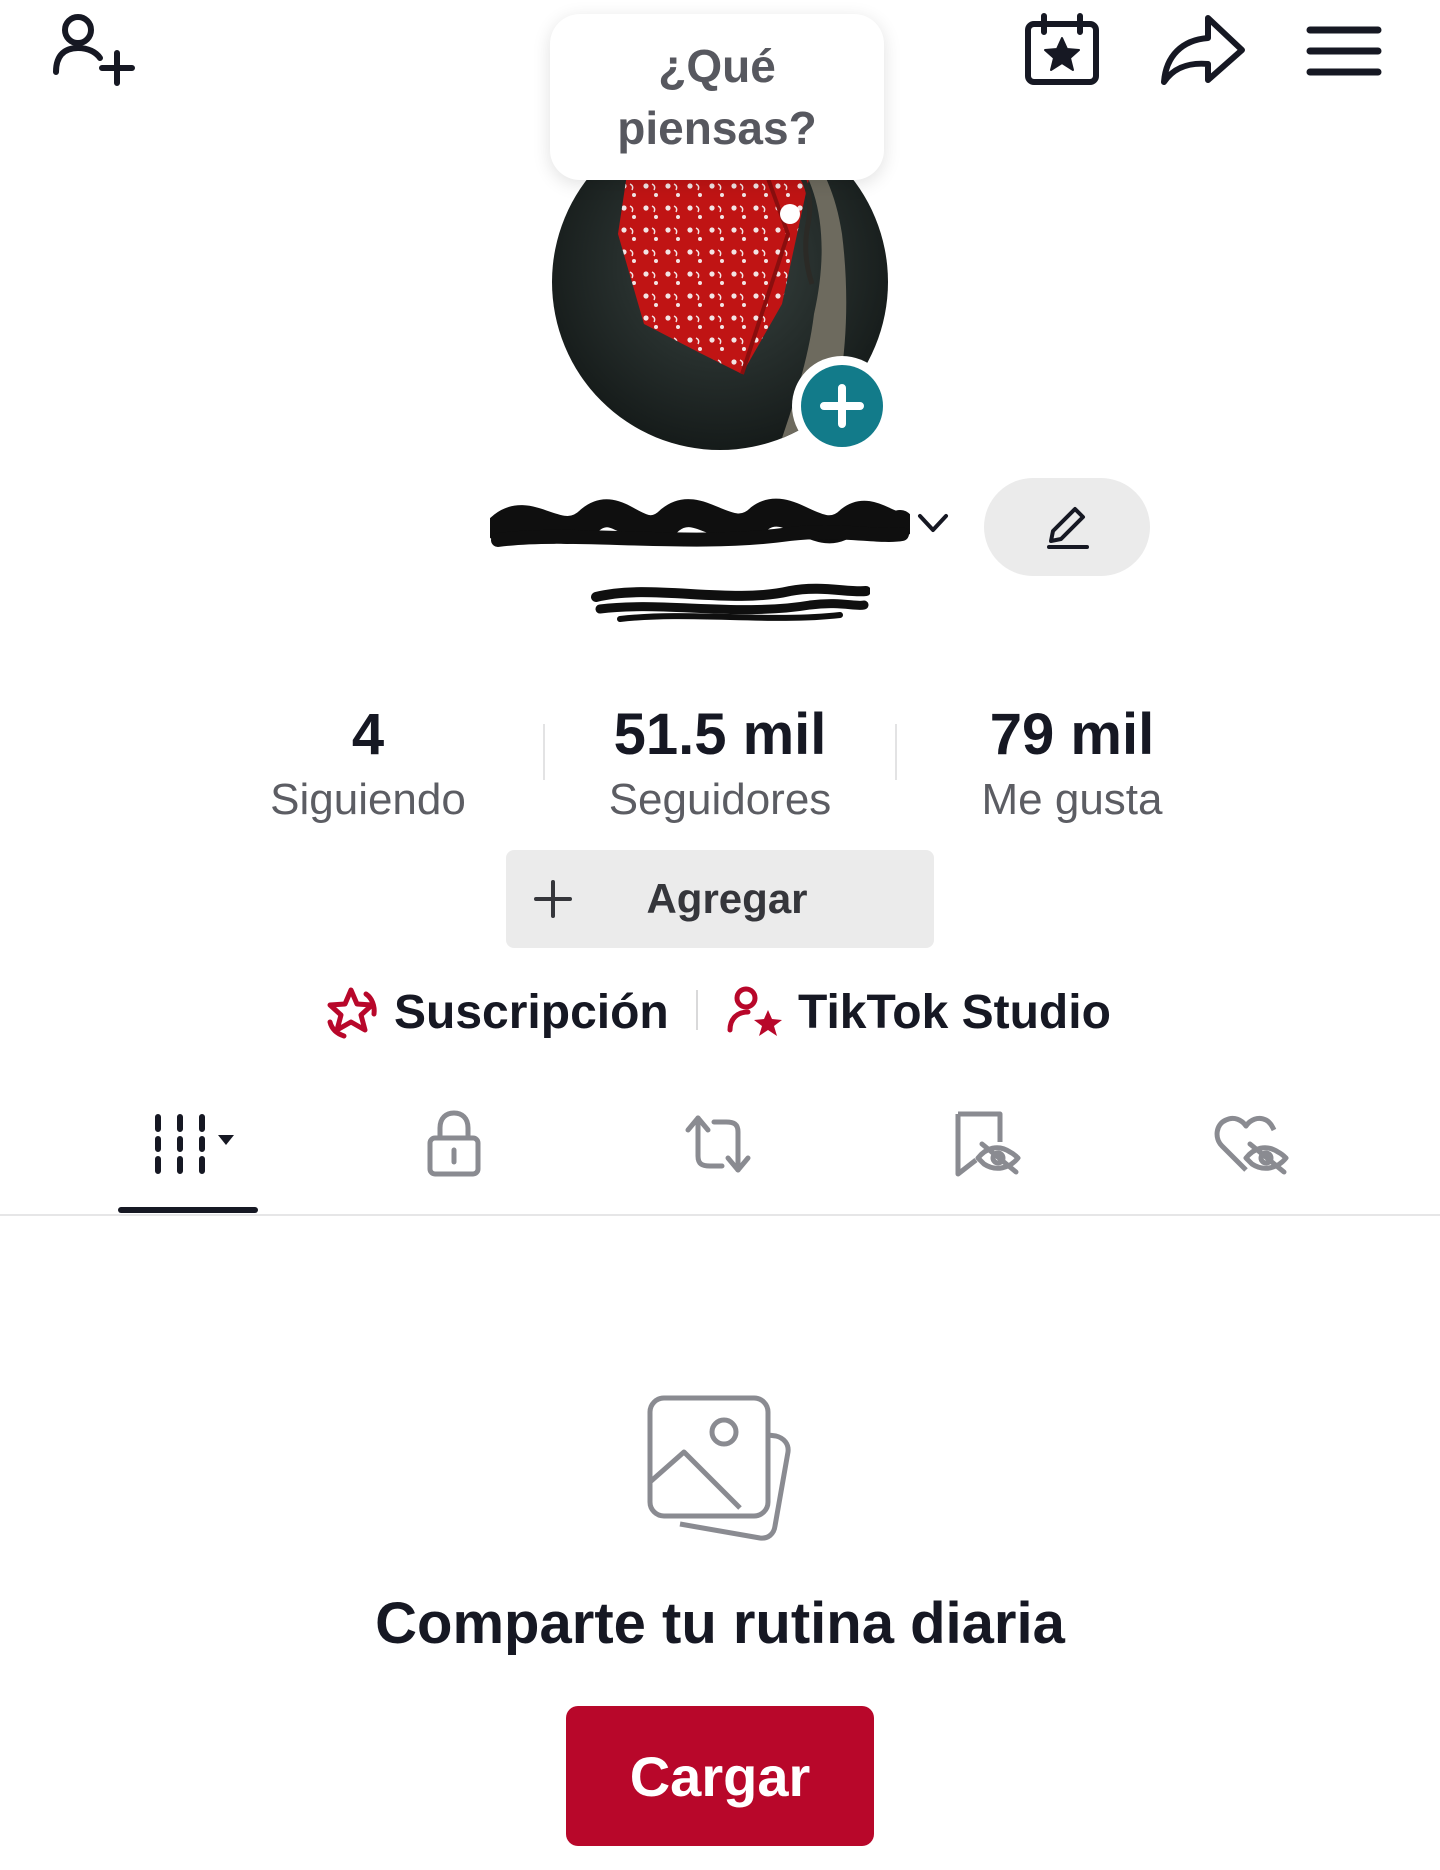  I want to click on heart-hidden-icon, so click(1251, 1145).